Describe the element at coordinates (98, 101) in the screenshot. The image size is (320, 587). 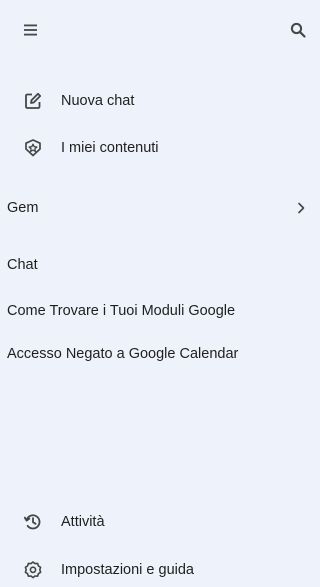
I see `new-chat-label: Nuova chat` at that location.